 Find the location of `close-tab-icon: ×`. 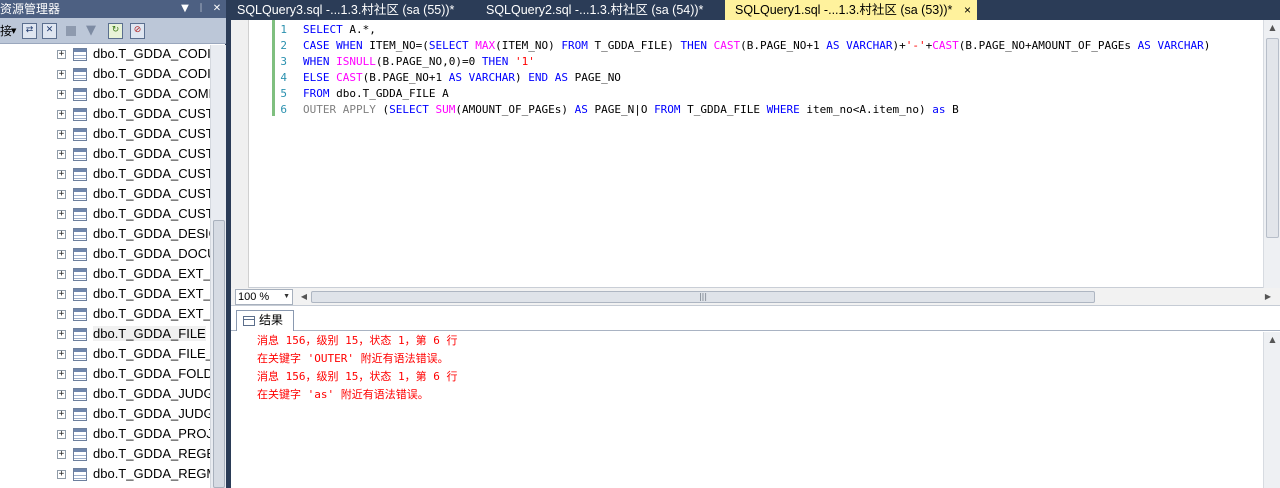

close-tab-icon: × is located at coordinates (967, 10).